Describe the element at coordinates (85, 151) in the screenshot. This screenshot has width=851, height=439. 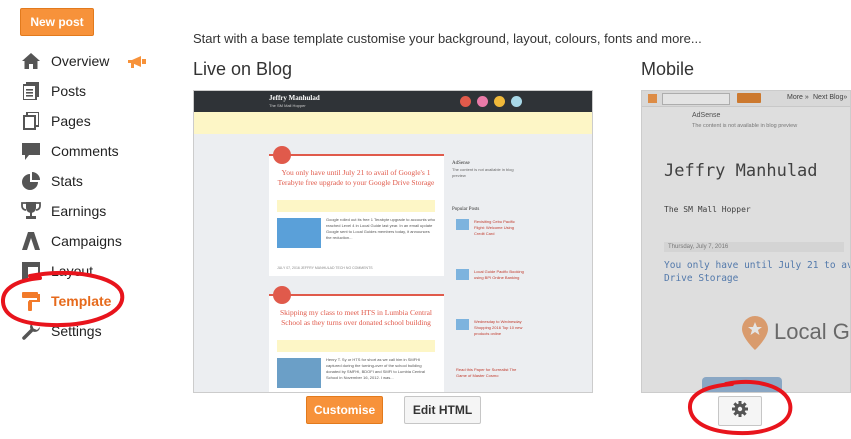
I see `sidebar-item-label: Comments` at that location.